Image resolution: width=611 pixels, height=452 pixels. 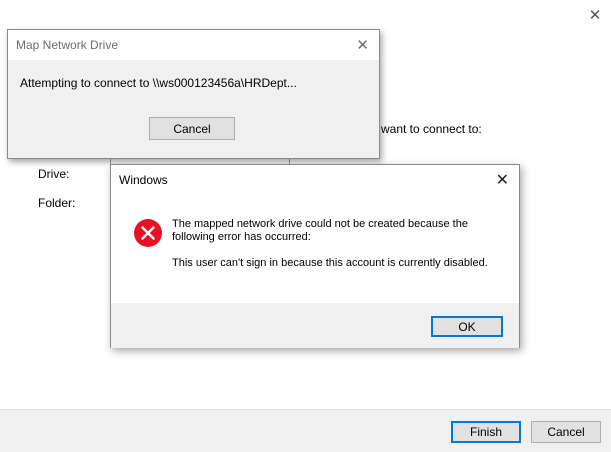 I want to click on error-dialog-close-icon: ✕, so click(x=502, y=180).